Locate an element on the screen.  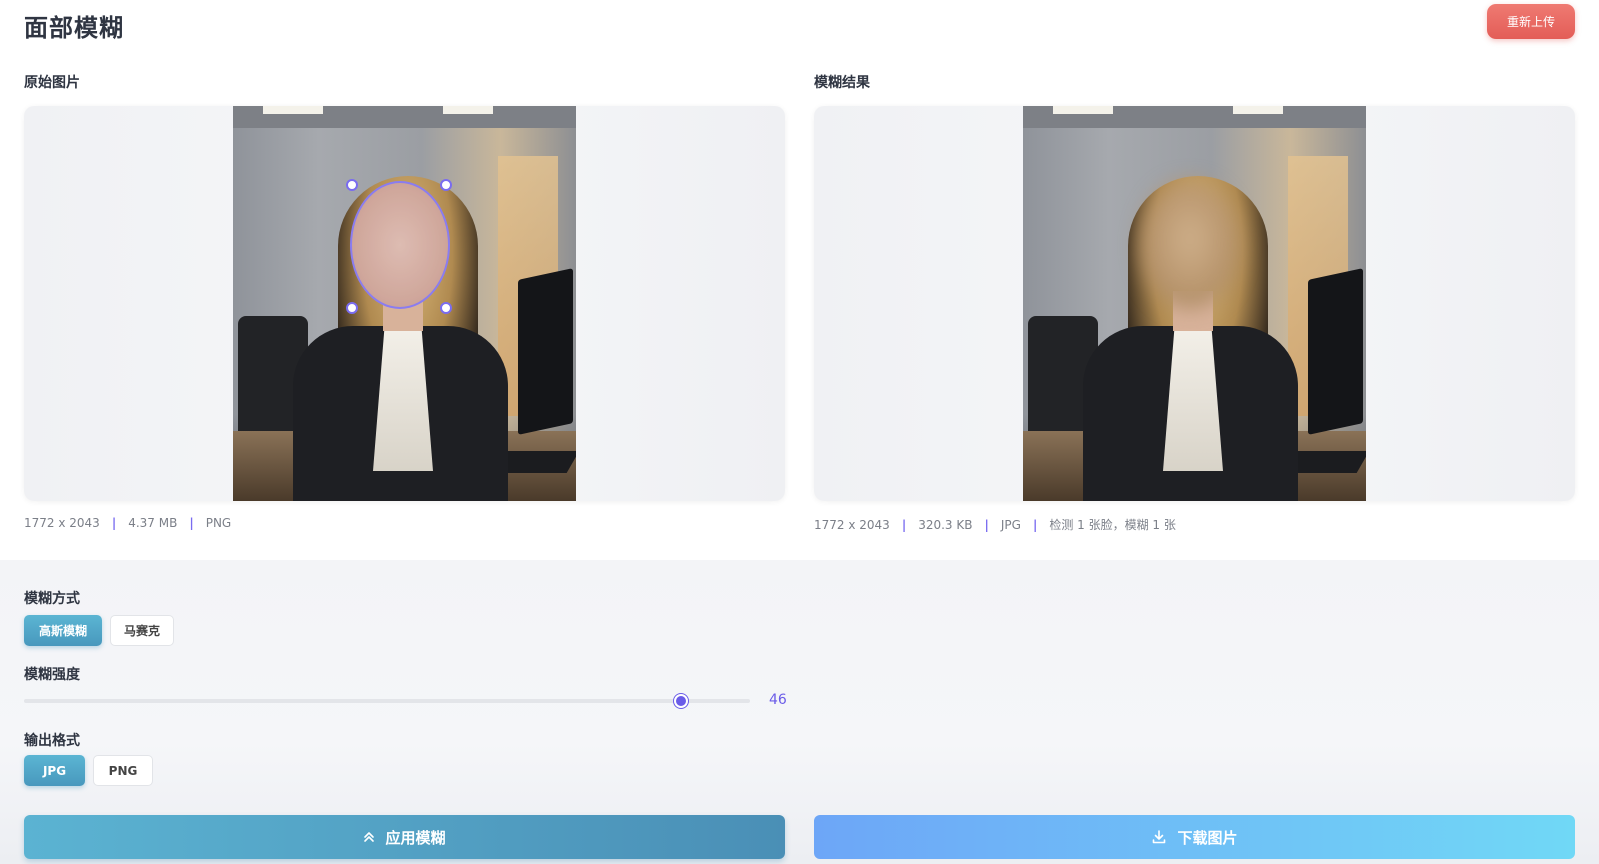
resize-handle-bottom-right is located at coordinates (446, 308).